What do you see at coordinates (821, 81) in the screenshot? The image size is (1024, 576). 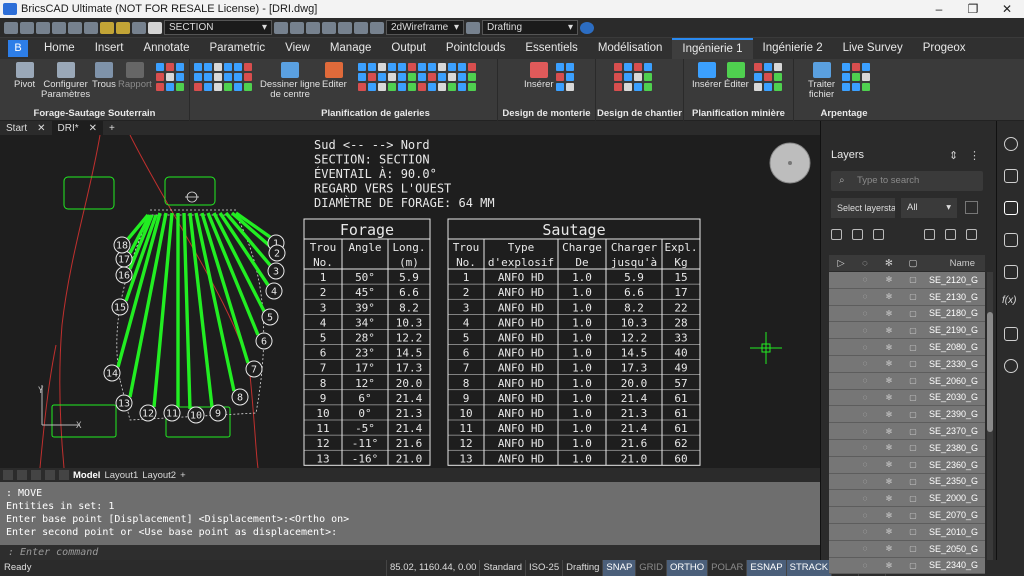 I see `traiter-fichier-button: Traiter fichier` at bounding box center [821, 81].